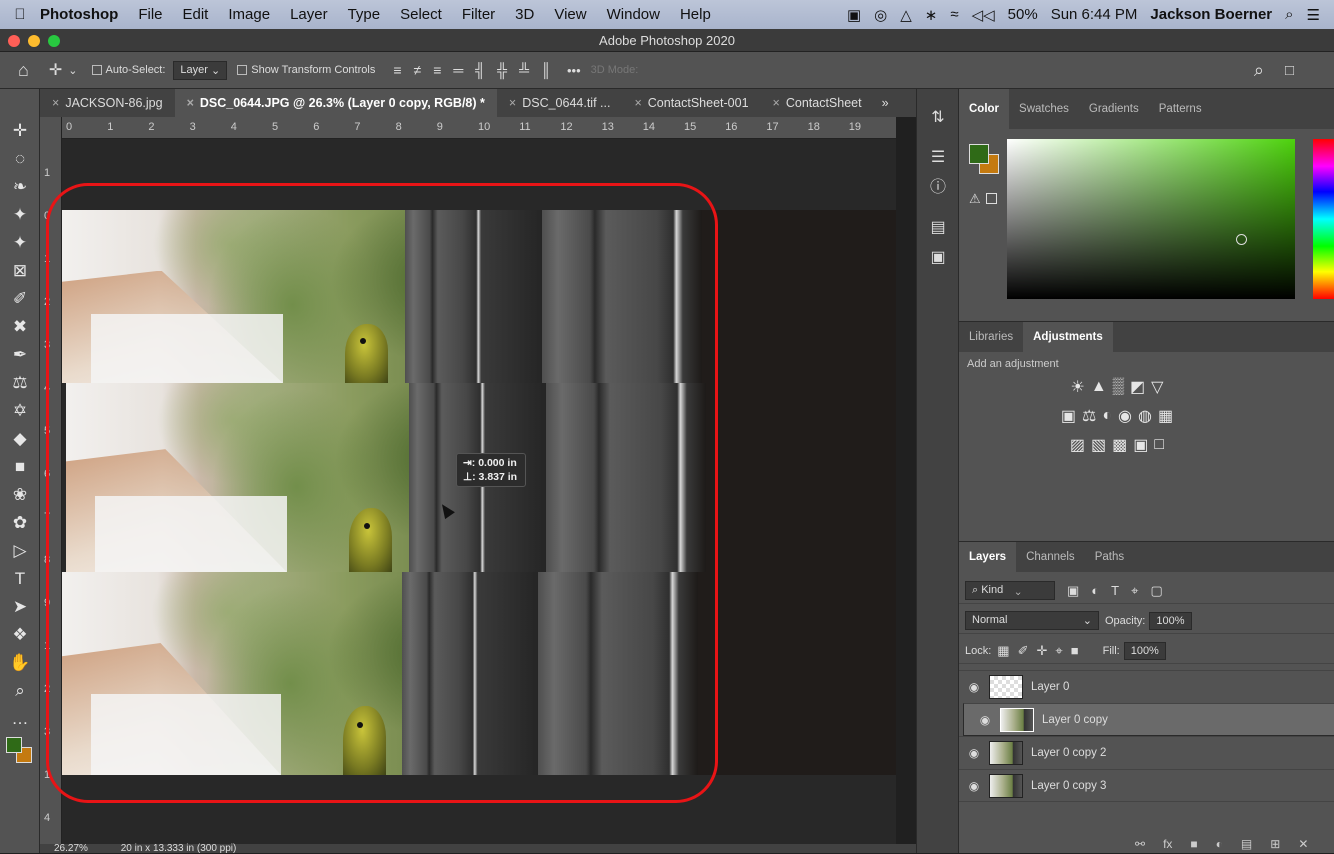 Image resolution: width=1334 pixels, height=854 pixels. Describe the element at coordinates (14, 745) in the screenshot. I see `foreground-color-swatch` at that location.